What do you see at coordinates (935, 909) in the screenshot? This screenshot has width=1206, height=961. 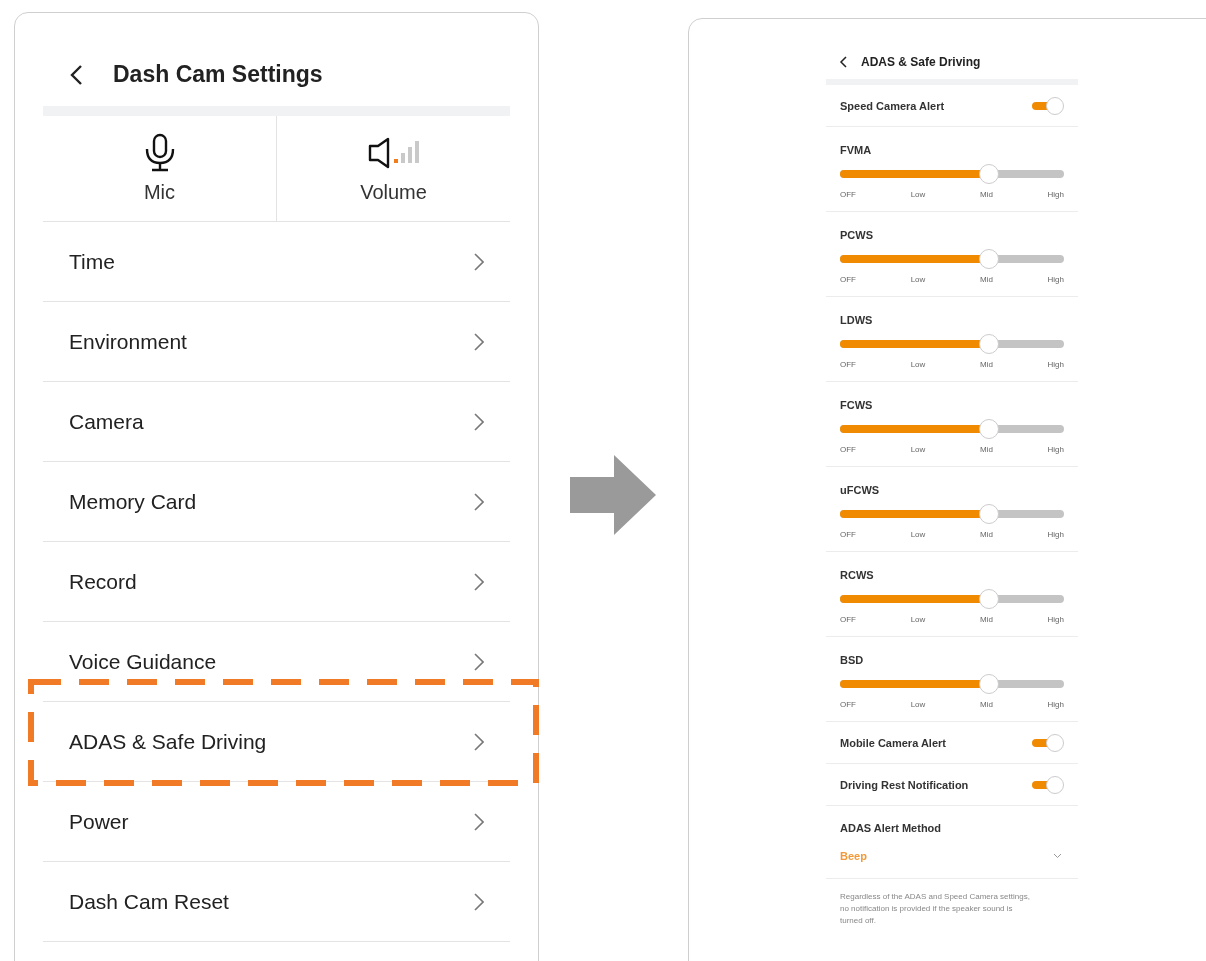 I see `note-text: Regardless of the ADAS and Speed Camera settings, no notification is provided if the speaker sound is turned off.` at bounding box center [935, 909].